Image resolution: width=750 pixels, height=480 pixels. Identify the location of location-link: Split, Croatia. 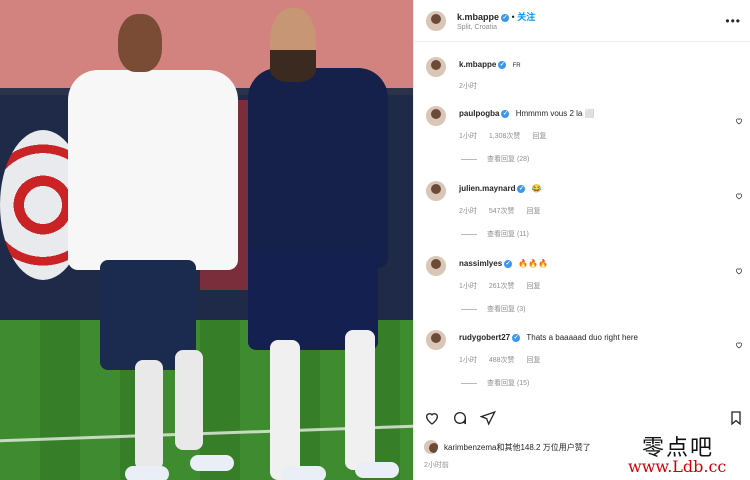
(477, 27).